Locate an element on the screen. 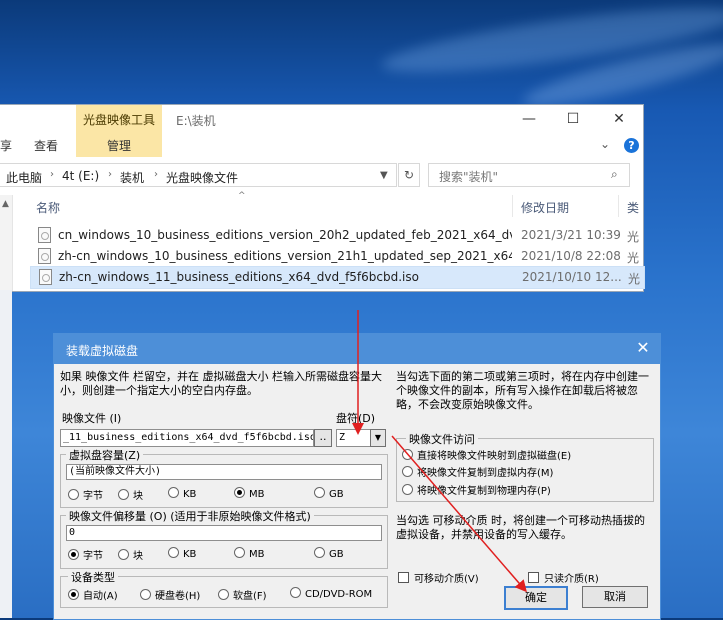 Image resolution: width=723 pixels, height=620 pixels. address-bar: 此电脑 › 4t (E:) › 装机 › 光盘映像文件 ▼ is located at coordinates (198, 175).